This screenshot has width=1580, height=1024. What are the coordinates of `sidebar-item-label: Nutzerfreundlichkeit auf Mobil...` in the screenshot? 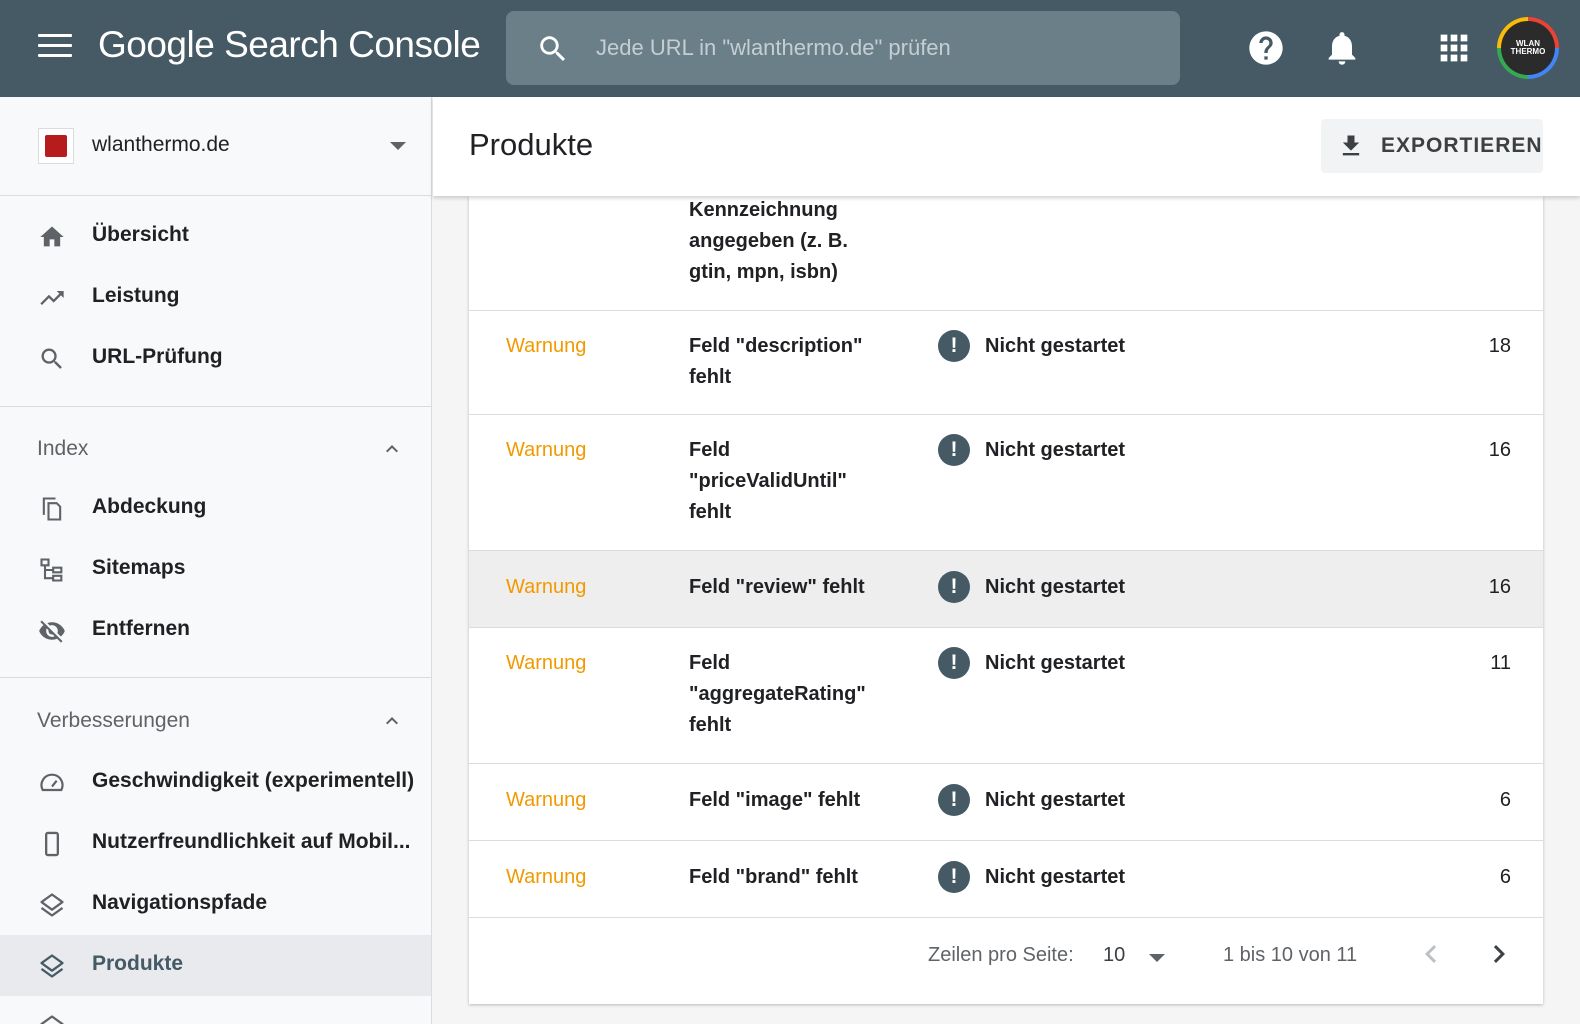 It's located at (251, 841).